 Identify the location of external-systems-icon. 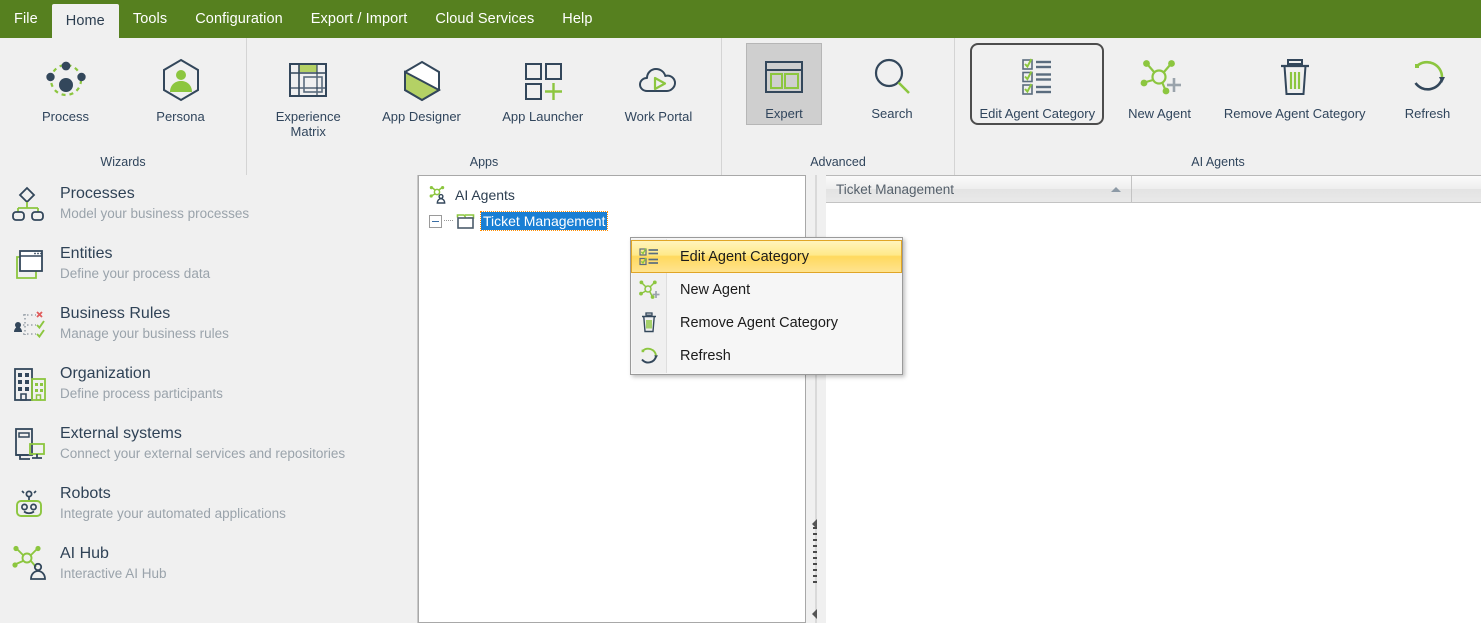
(33, 445).